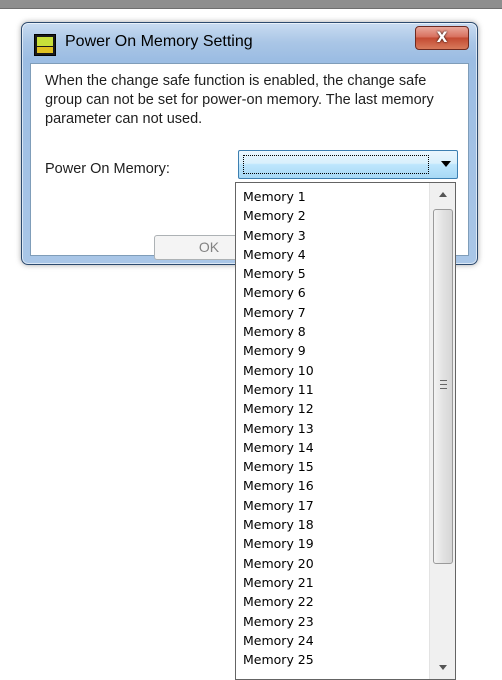 This screenshot has width=502, height=680. I want to click on power-on-memory-combobox, so click(348, 164).